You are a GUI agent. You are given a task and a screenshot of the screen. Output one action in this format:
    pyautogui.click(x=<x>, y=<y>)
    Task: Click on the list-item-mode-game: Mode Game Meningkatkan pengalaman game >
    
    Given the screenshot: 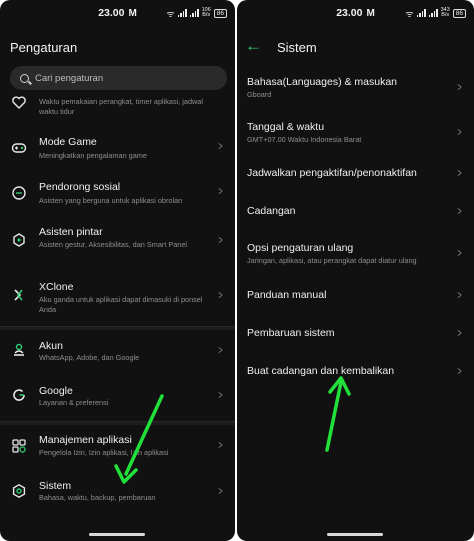 What is the action you would take?
    pyautogui.click(x=117, y=152)
    